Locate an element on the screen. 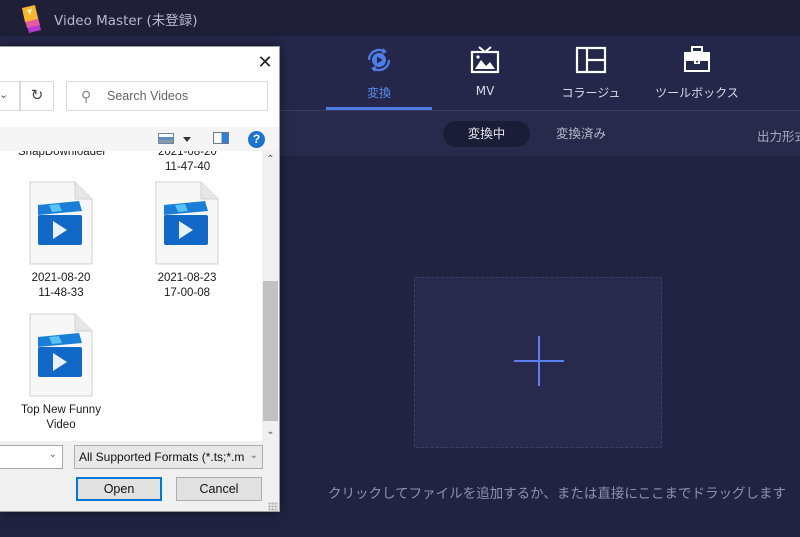 This screenshot has height=537, width=800. app-logo-icon is located at coordinates (31, 19).